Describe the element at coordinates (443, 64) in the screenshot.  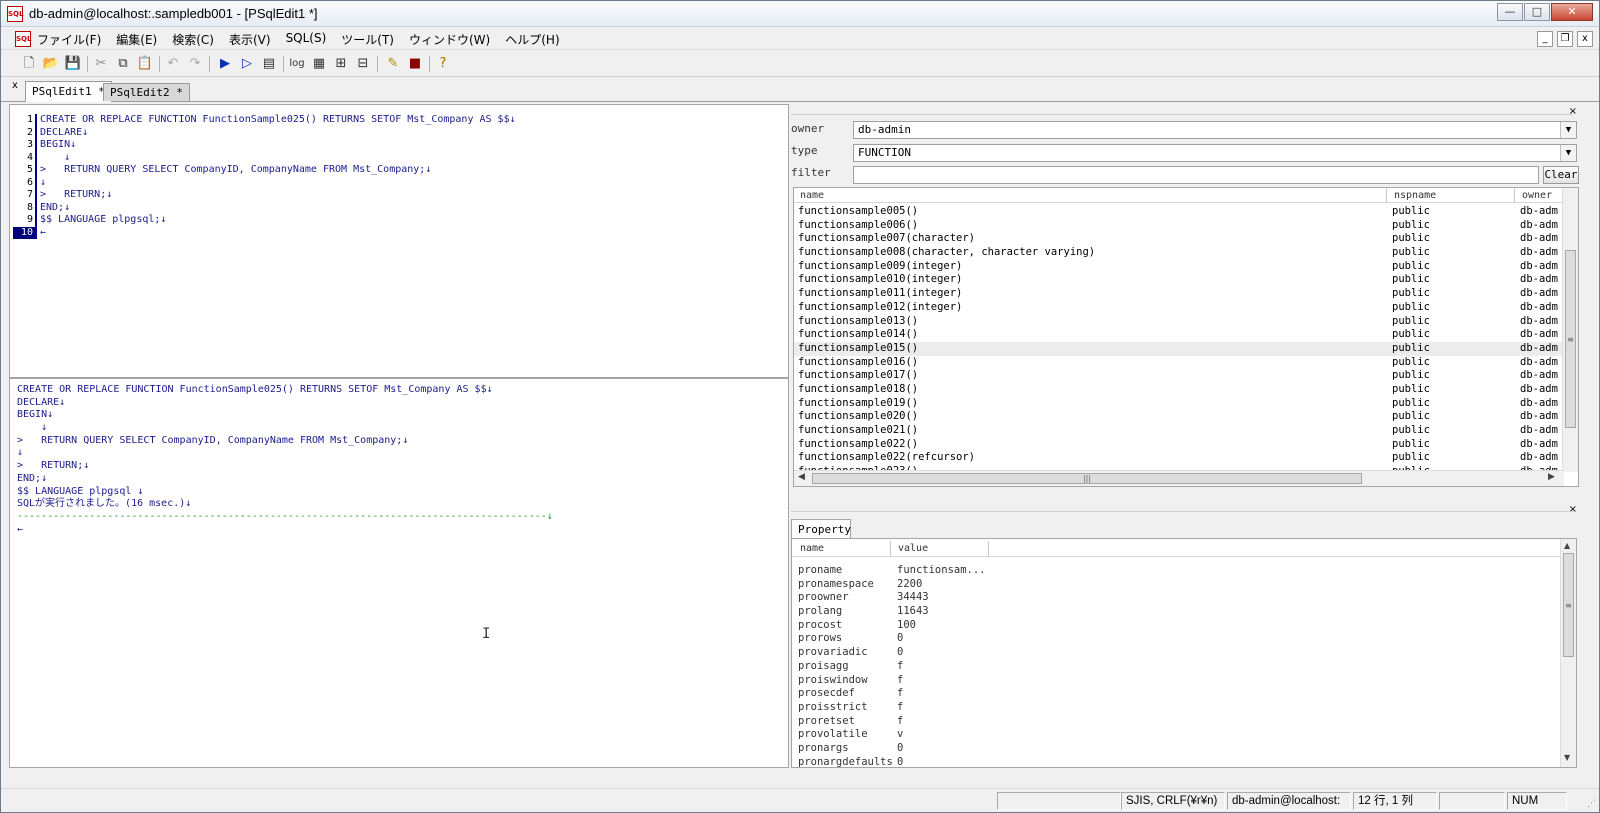
I see `help-icon: ?` at that location.